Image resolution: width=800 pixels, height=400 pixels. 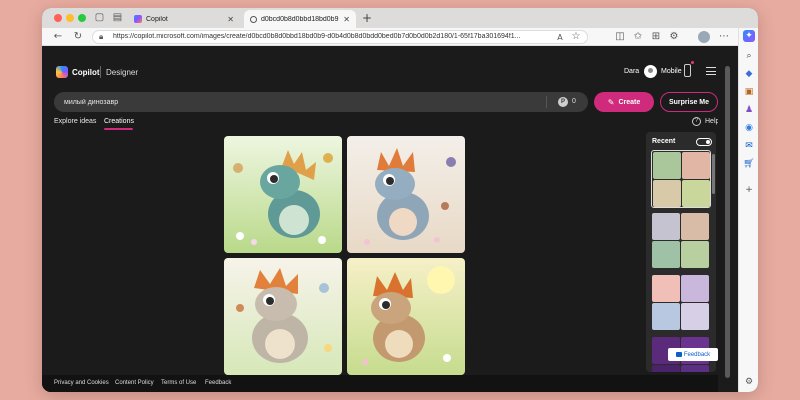 I want to click on read-aloud-icon: A, so click(x=560, y=38).